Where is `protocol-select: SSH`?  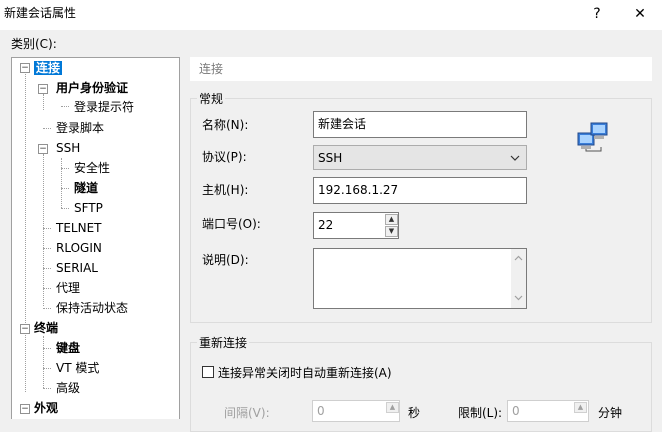 protocol-select: SSH is located at coordinates (420, 157).